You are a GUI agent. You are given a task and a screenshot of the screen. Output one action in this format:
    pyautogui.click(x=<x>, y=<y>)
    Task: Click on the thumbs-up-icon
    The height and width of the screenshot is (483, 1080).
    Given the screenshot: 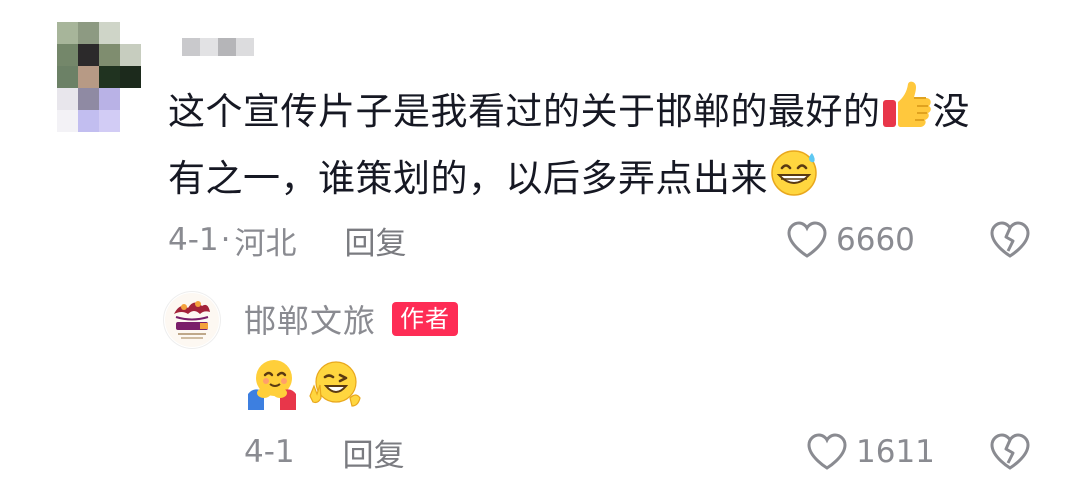 What is the action you would take?
    pyautogui.click(x=907, y=113)
    